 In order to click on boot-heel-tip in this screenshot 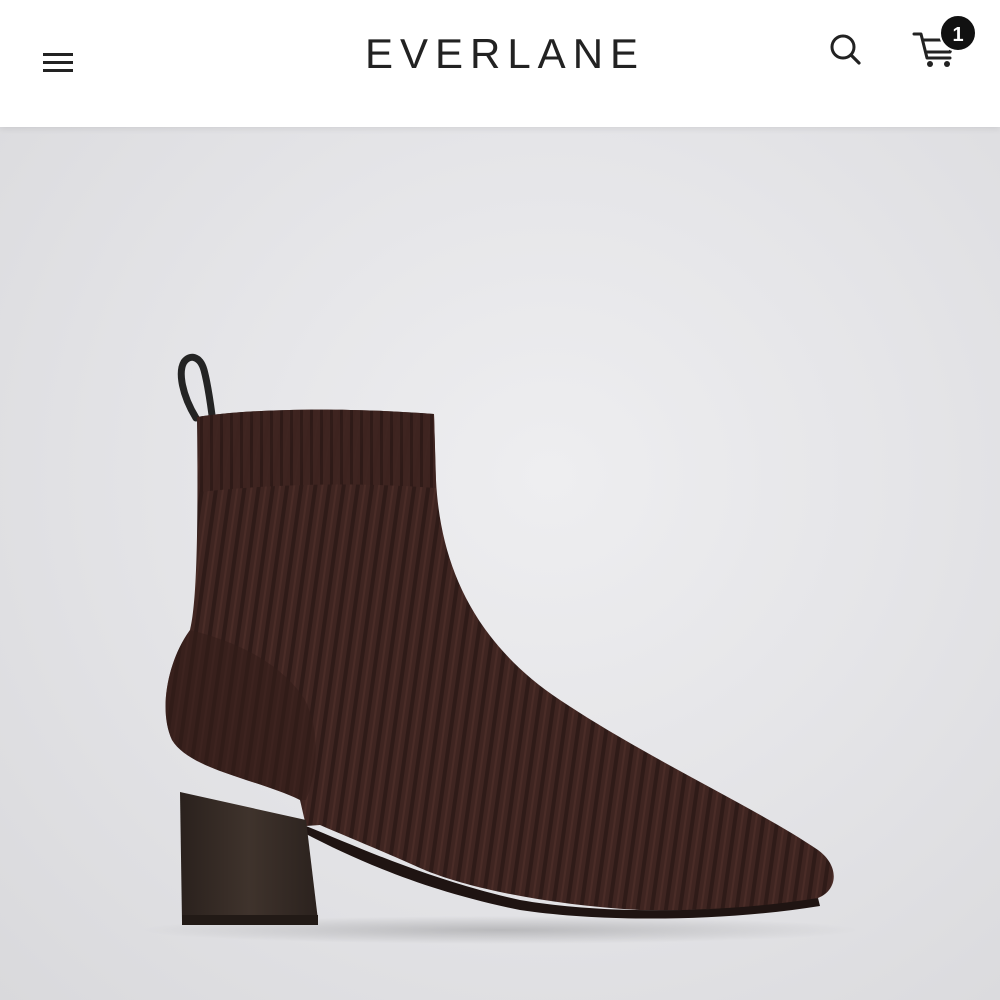, I will do `click(250, 920)`.